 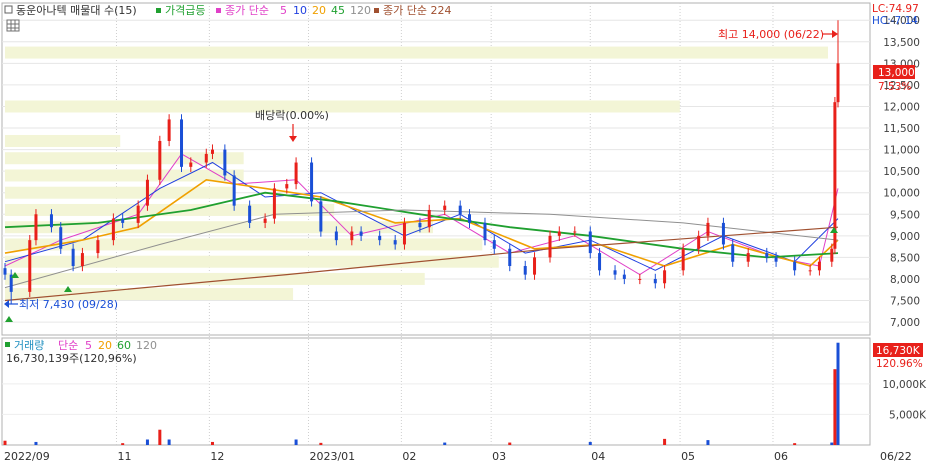 I want to click on date-tick-label: 05, so click(x=688, y=456).